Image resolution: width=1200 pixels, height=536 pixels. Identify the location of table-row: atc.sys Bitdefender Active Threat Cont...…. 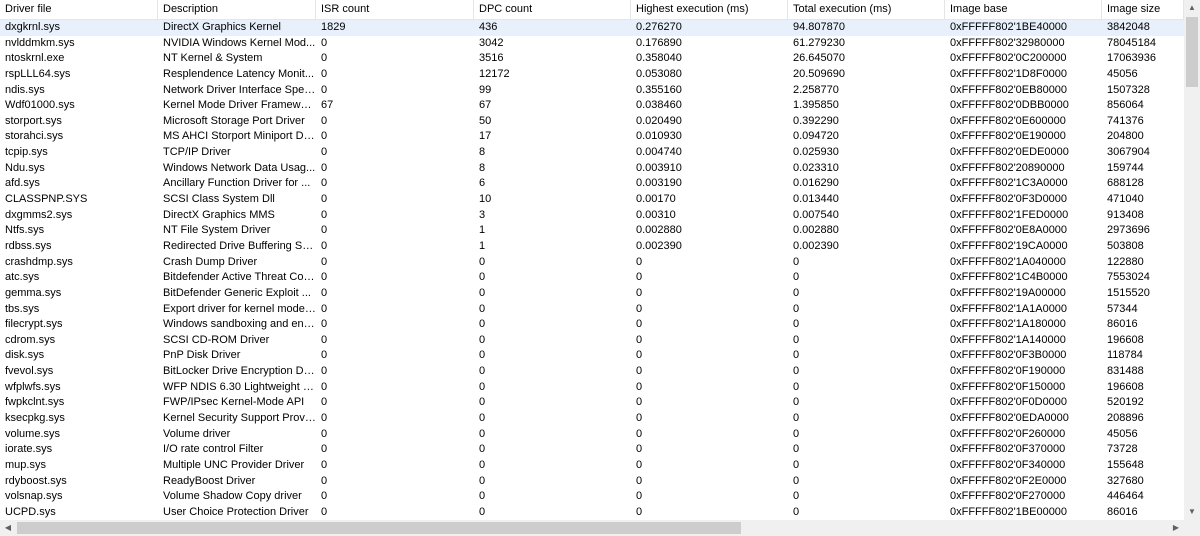
(592, 278).